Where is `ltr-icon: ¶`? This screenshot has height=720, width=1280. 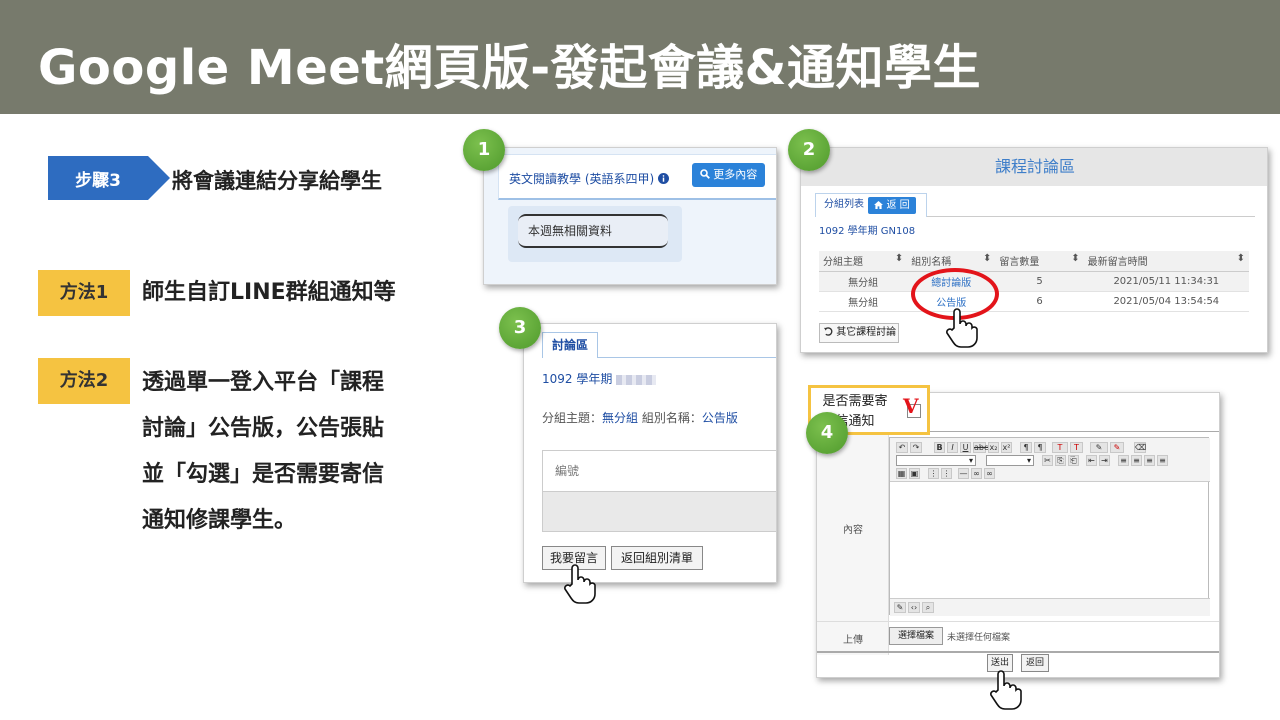 ltr-icon: ¶ is located at coordinates (1026, 447).